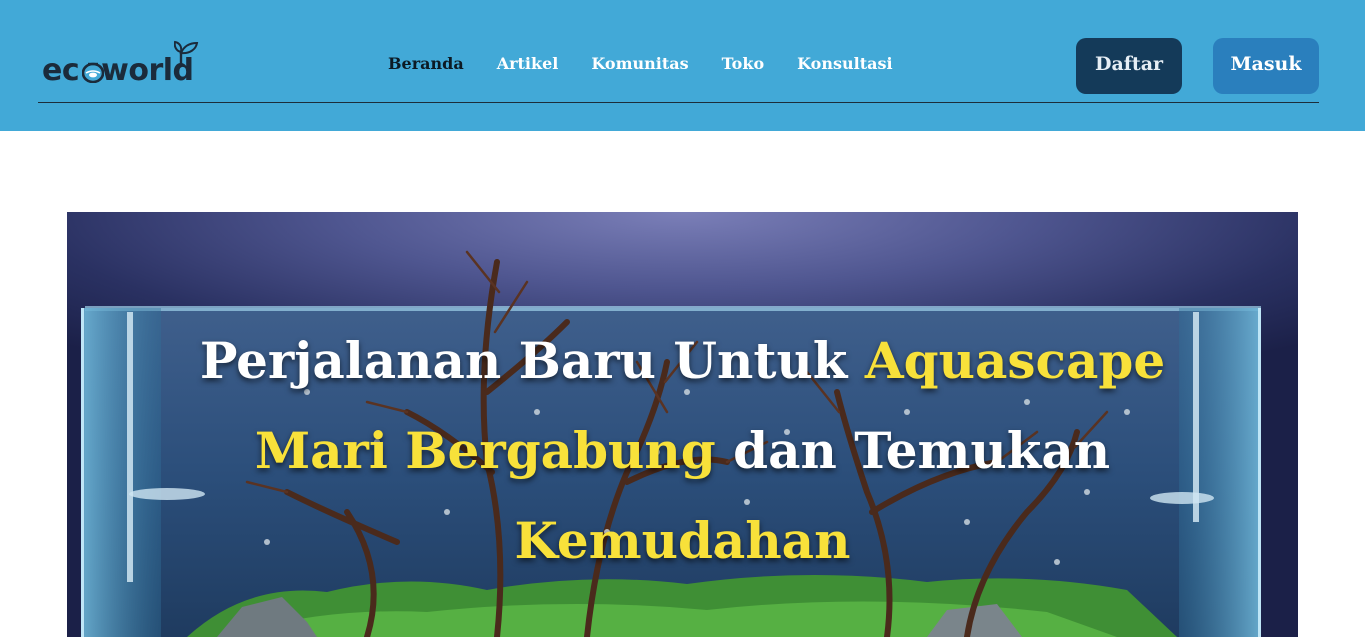 The image size is (1365, 637). I want to click on register-button: Daftar, so click(1129, 66).